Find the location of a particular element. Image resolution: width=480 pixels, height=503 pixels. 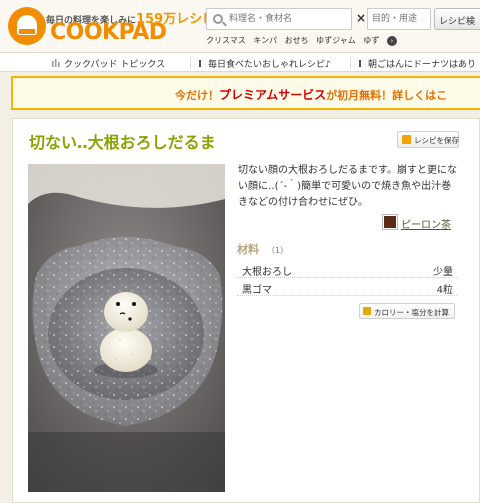

ingredient-qty: 4粒 is located at coordinates (444, 290).